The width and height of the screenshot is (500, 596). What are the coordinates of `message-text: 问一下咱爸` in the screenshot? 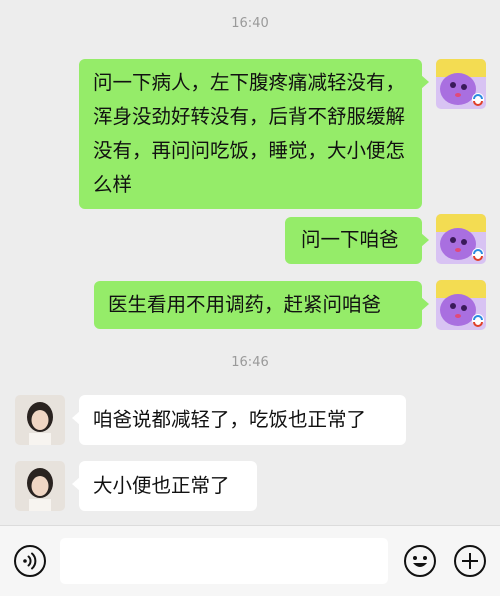 It's located at (350, 239).